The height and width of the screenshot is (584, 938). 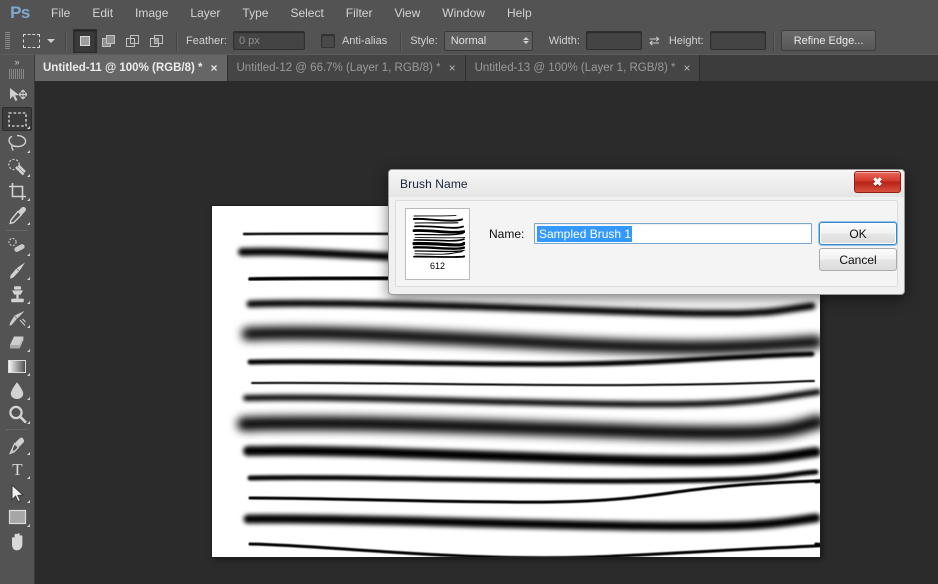 I want to click on close-icon: ✖, so click(x=877, y=182).